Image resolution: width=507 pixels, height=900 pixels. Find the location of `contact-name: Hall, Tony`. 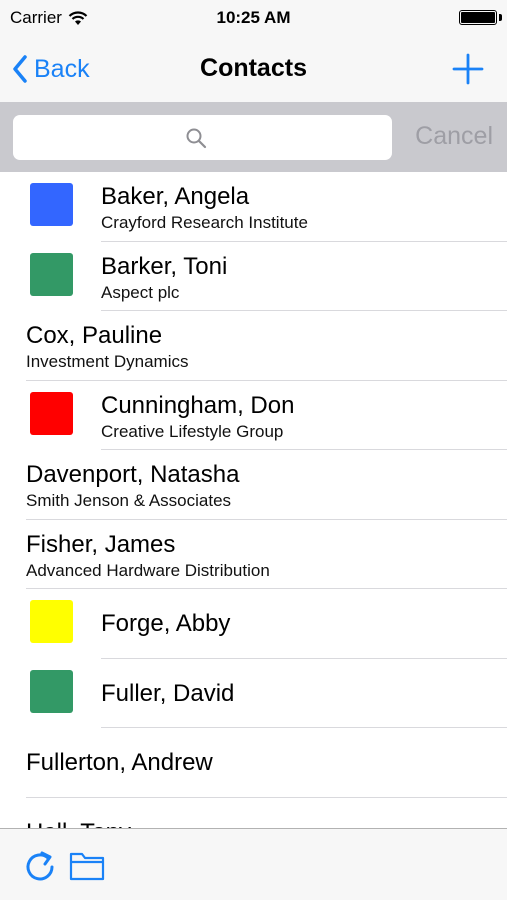

contact-name: Hall, Tony is located at coordinates (78, 823).